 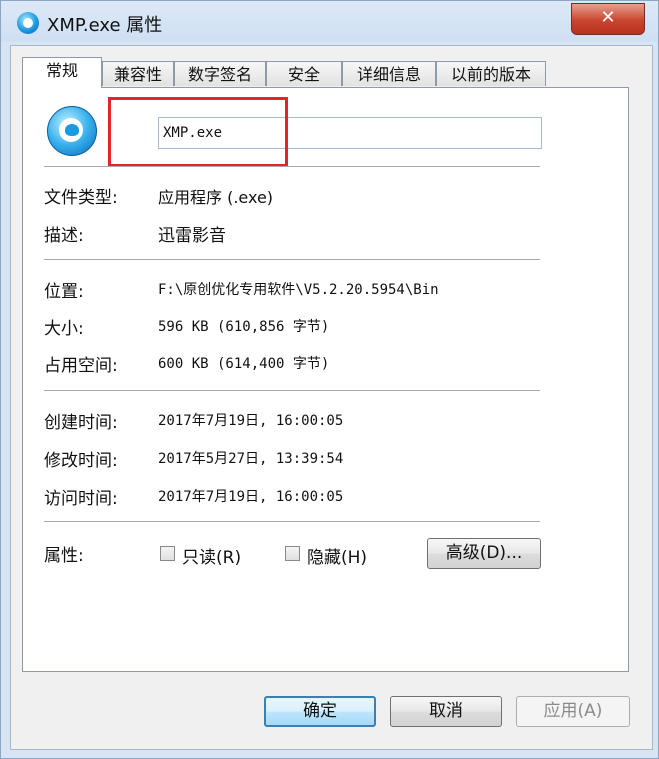 I want to click on modified-value: 2017年5月27日, 13:39:54, so click(x=251, y=459).